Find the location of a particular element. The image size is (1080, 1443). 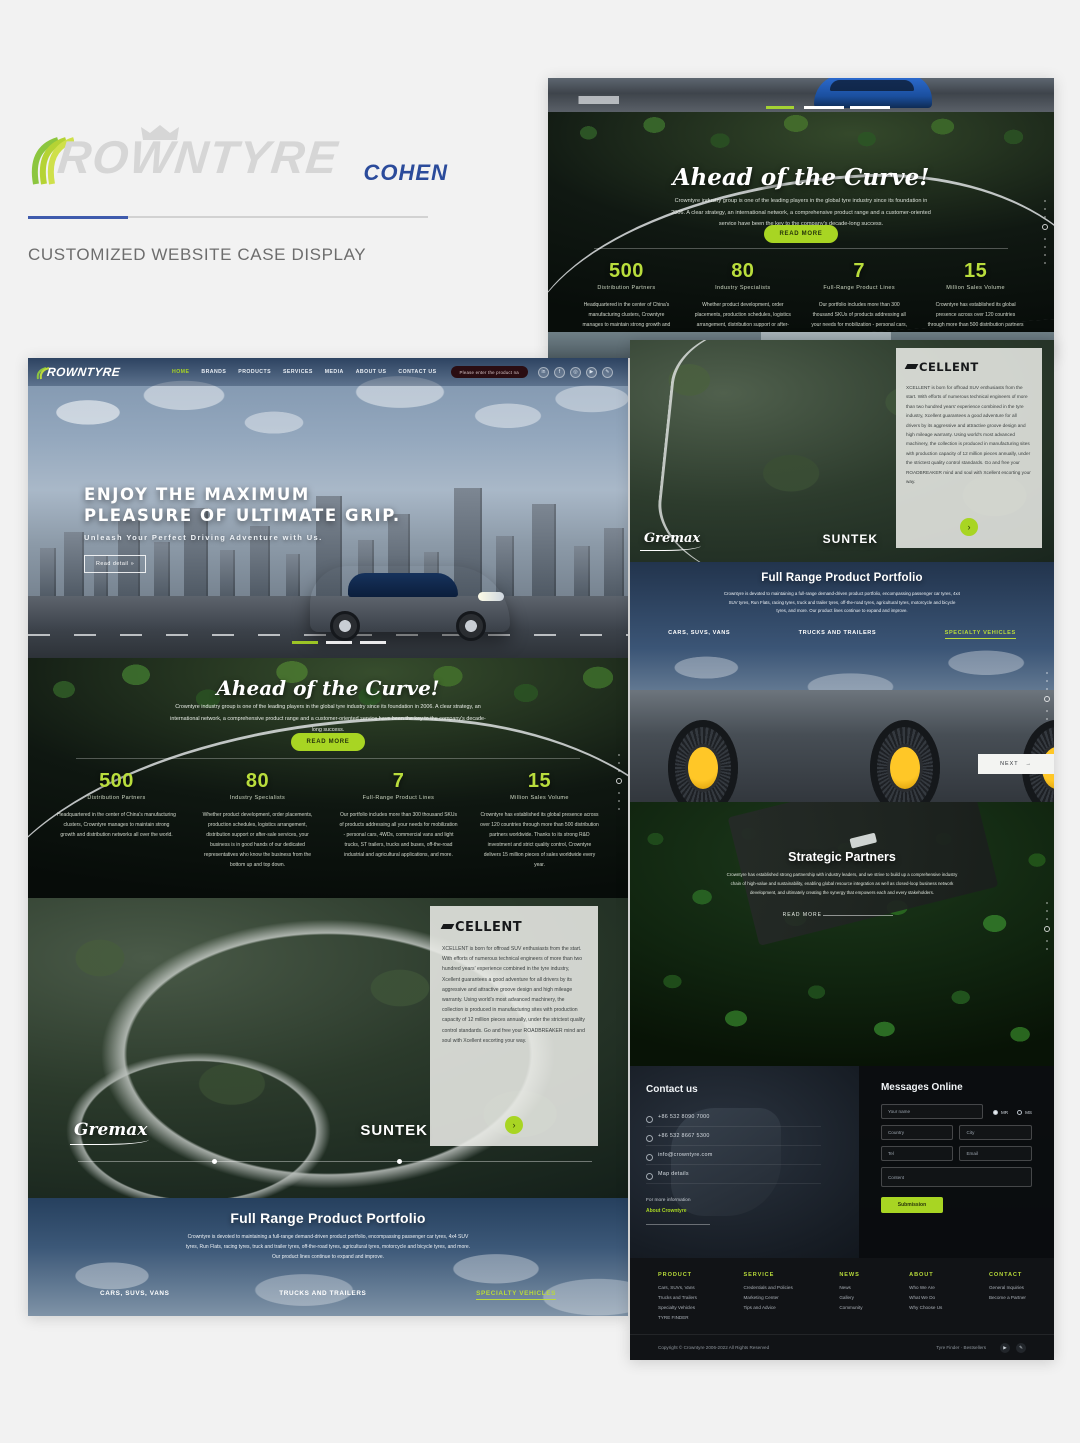

panelA-readmore-wrap: READ MORE is located at coordinates (801, 232).